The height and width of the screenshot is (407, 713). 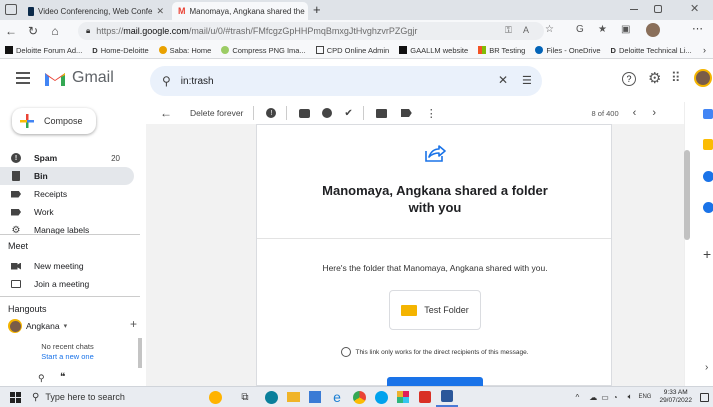 What do you see at coordinates (431, 113) in the screenshot?
I see `more-options-icon: ⋮` at bounding box center [431, 113].